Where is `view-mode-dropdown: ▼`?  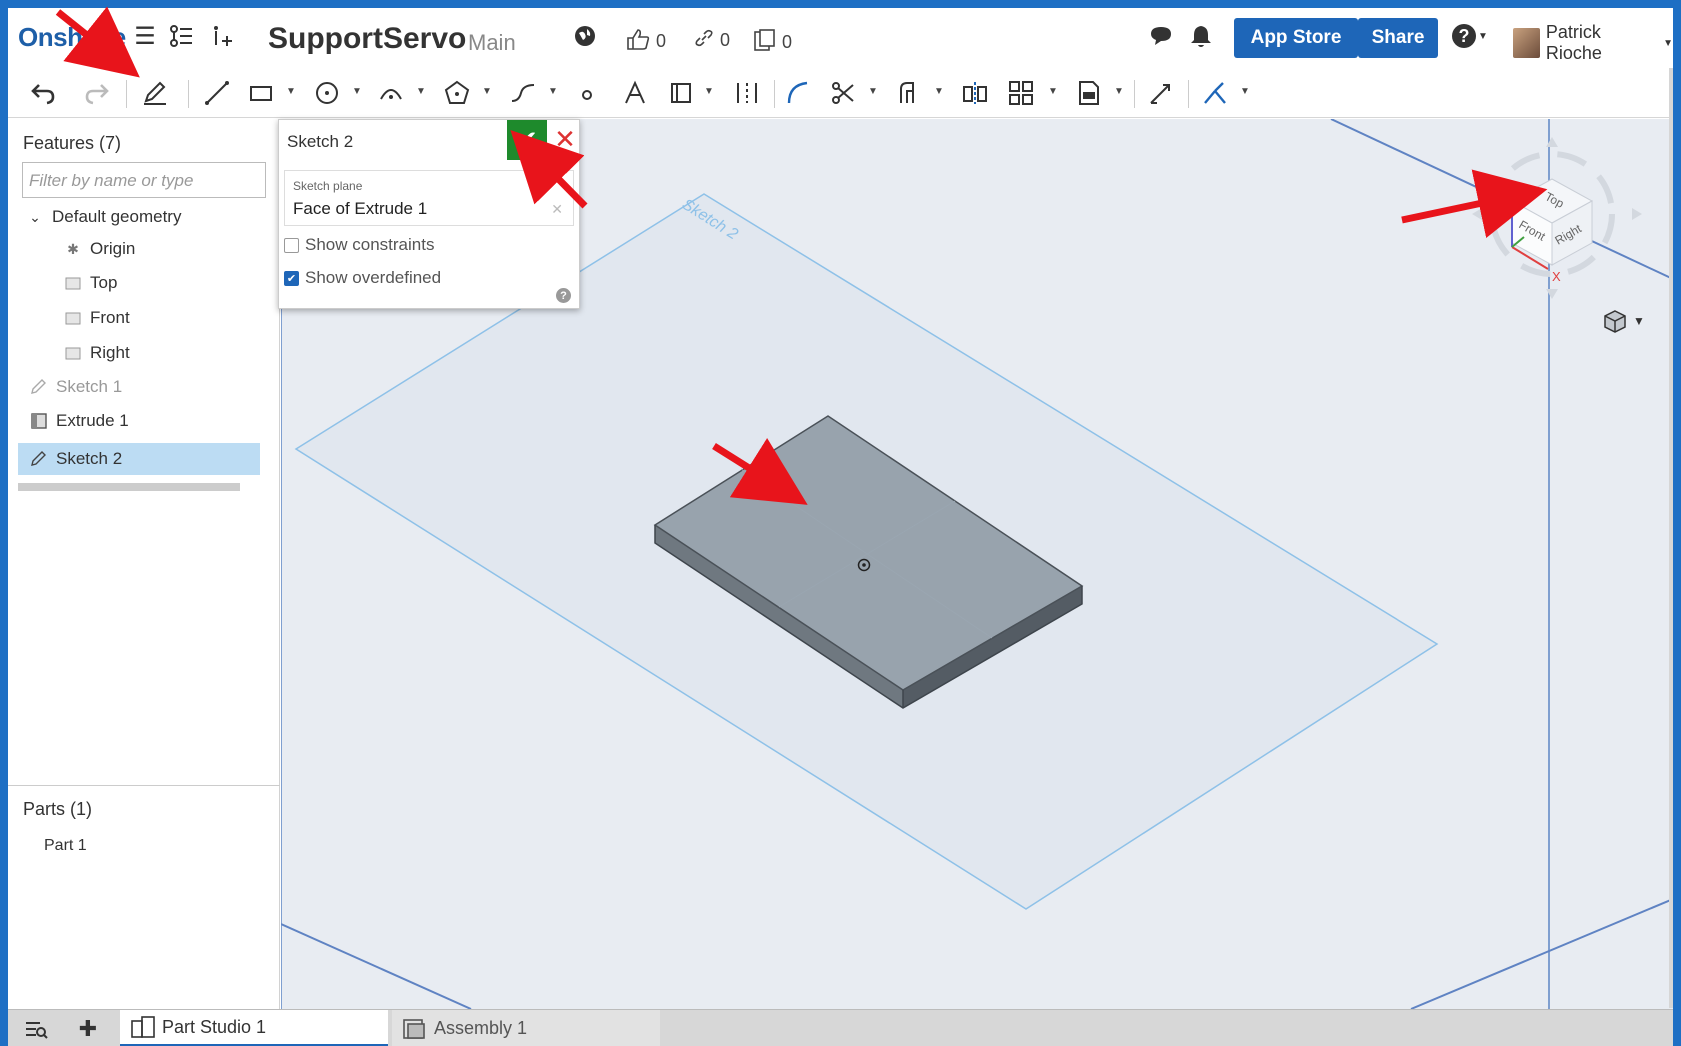 view-mode-dropdown: ▼ is located at coordinates (1624, 321).